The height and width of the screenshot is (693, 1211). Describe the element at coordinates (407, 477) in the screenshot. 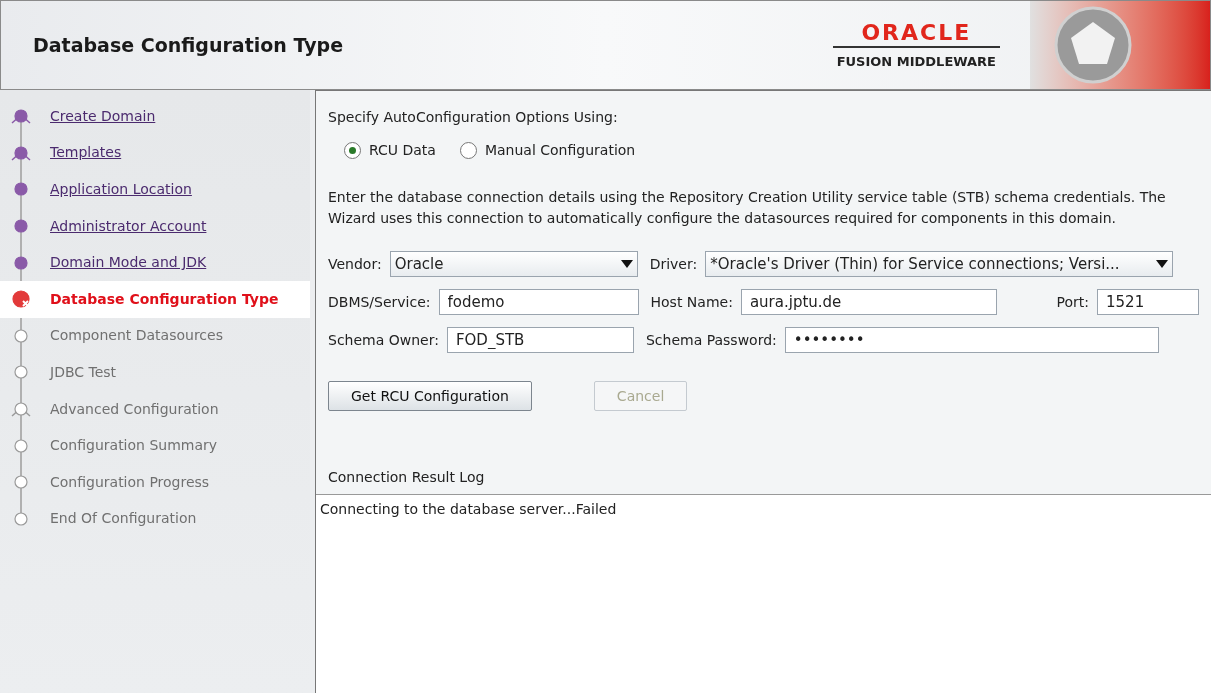

I see `log-label: Connection Result Log` at that location.